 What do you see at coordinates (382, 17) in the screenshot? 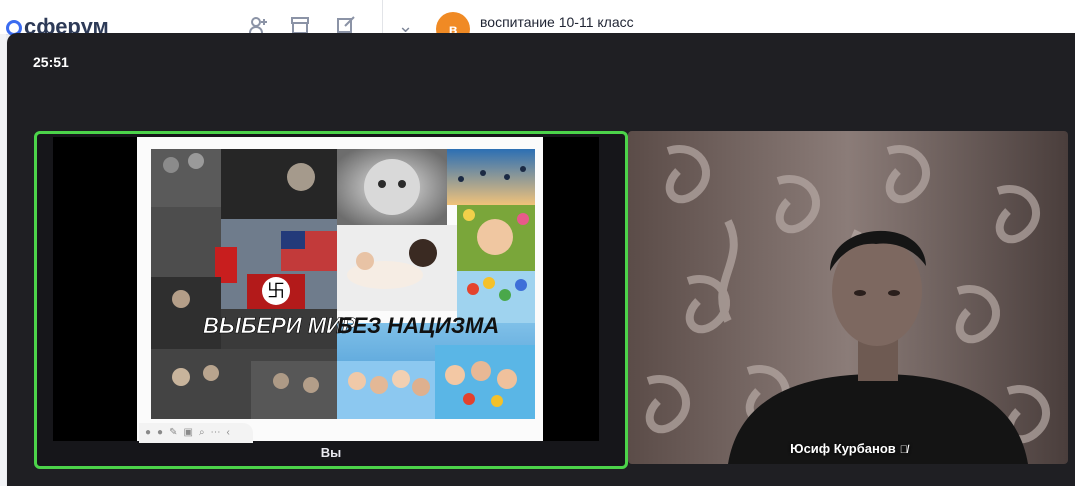
I see `header-divider` at bounding box center [382, 17].